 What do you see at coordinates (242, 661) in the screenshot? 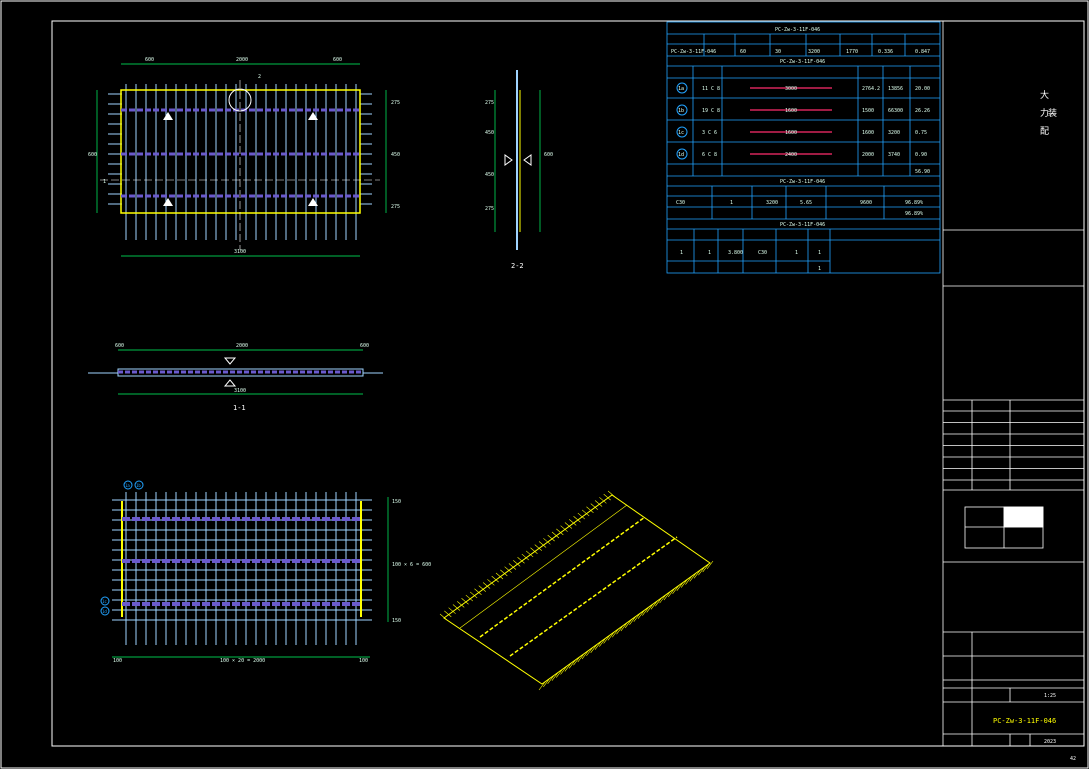
I see `rebar-dim-b2: 100 × 20 = 2000` at bounding box center [242, 661].